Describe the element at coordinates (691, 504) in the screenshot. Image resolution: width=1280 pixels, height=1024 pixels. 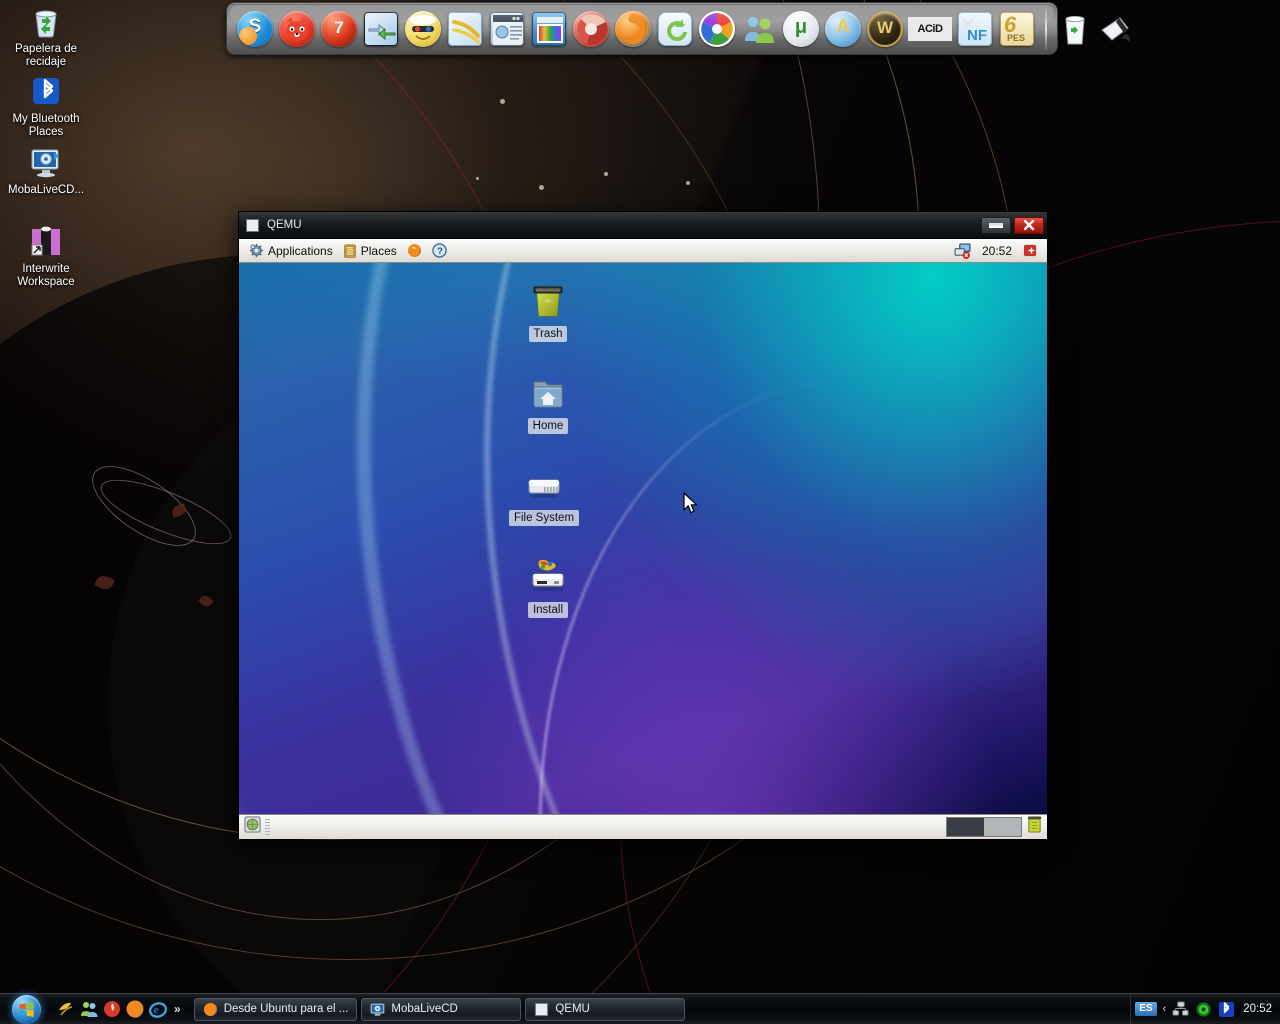
I see `mouse-cursor` at that location.